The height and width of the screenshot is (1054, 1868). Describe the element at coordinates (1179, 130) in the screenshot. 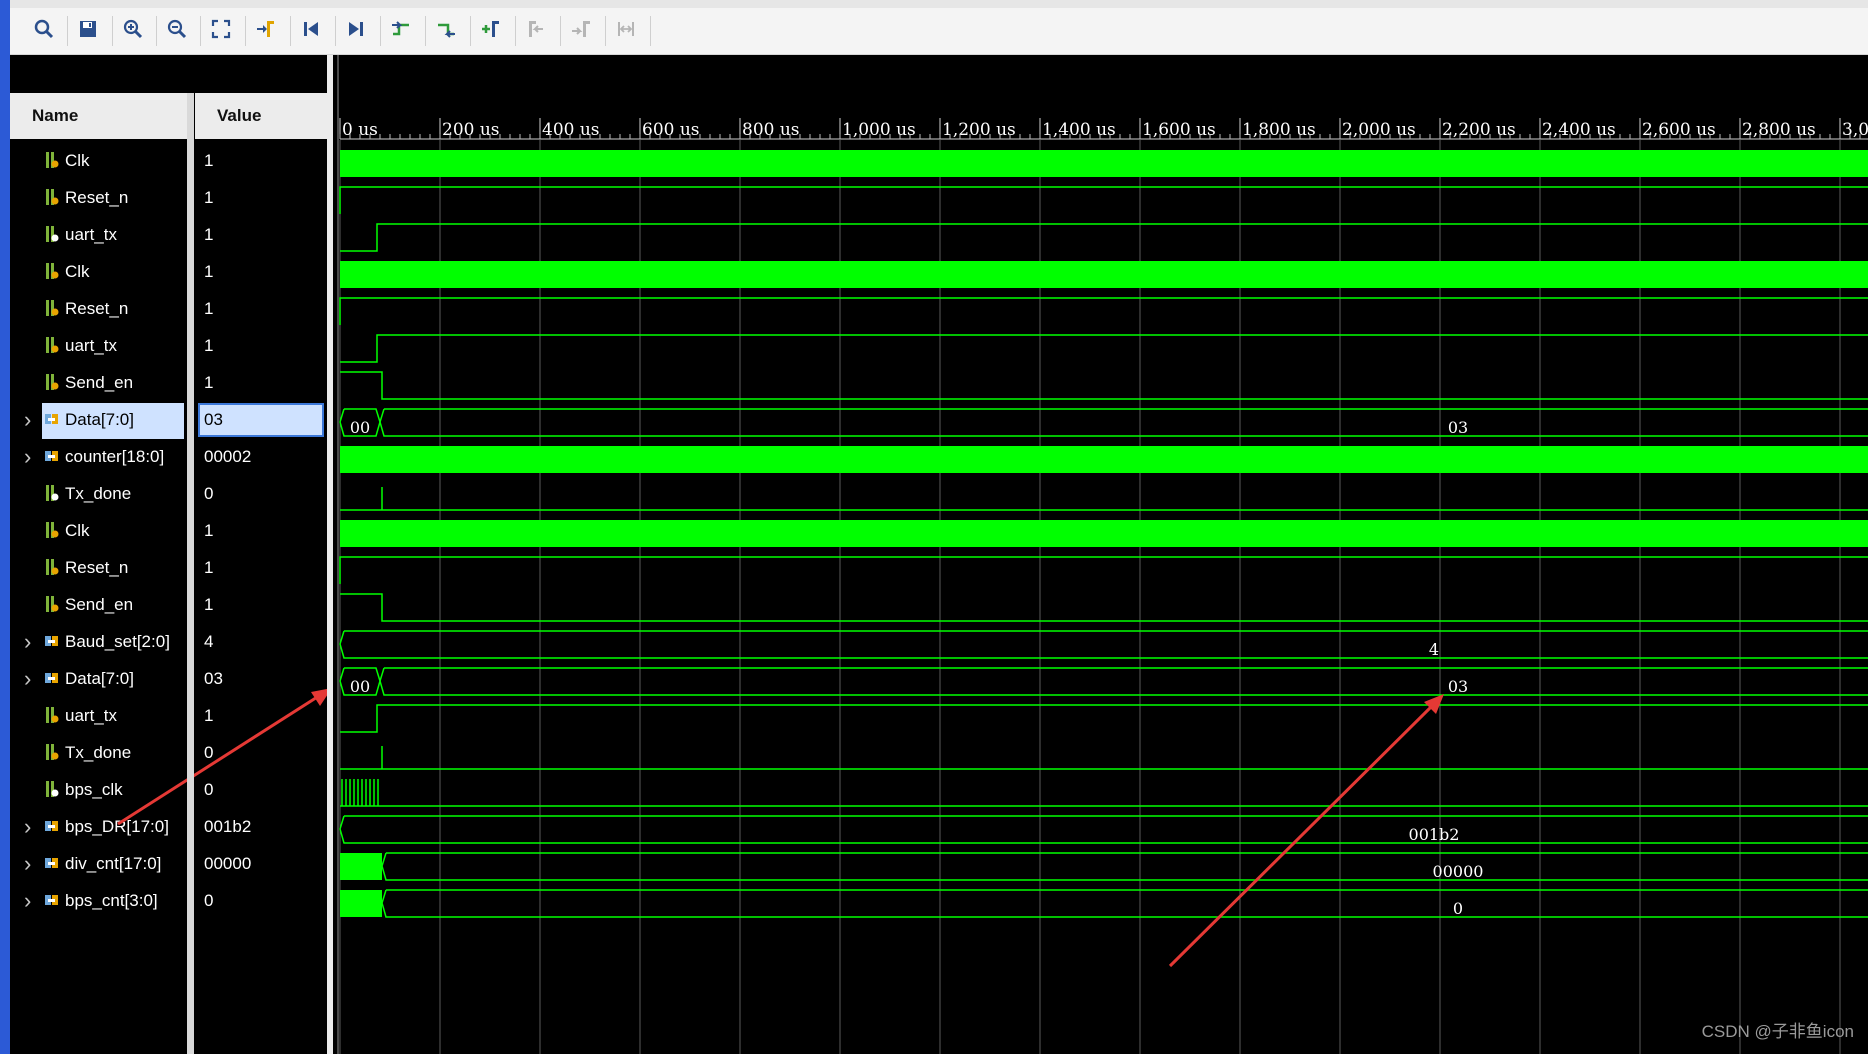

I see `time-axis-label: 1,600 us` at that location.